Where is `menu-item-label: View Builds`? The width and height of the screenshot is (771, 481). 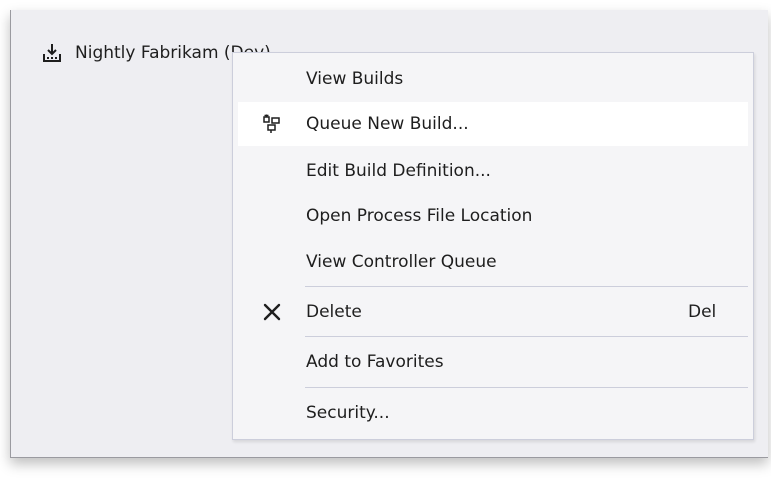 menu-item-label: View Builds is located at coordinates (355, 79).